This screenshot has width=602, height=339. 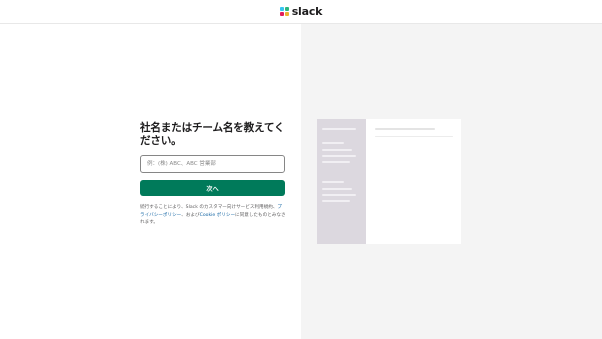 I want to click on preview-sidebar, so click(x=341, y=181).